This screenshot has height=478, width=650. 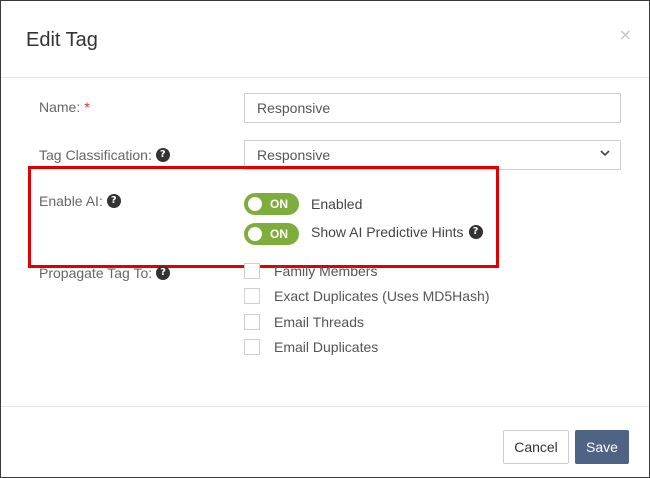 What do you see at coordinates (319, 322) in the screenshot?
I see `checkbox-label: Email Threads` at bounding box center [319, 322].